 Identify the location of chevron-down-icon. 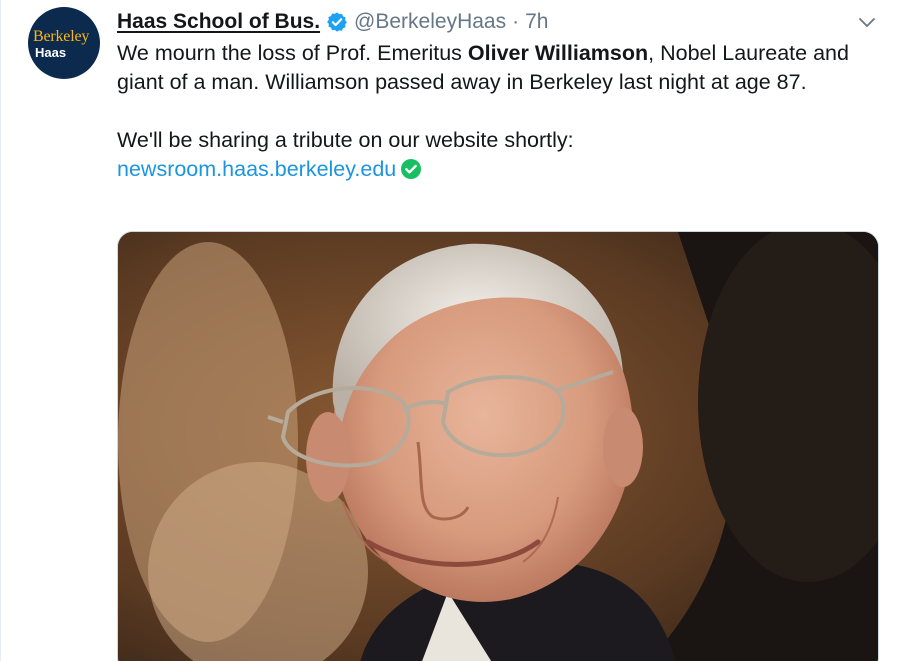
(867, 22).